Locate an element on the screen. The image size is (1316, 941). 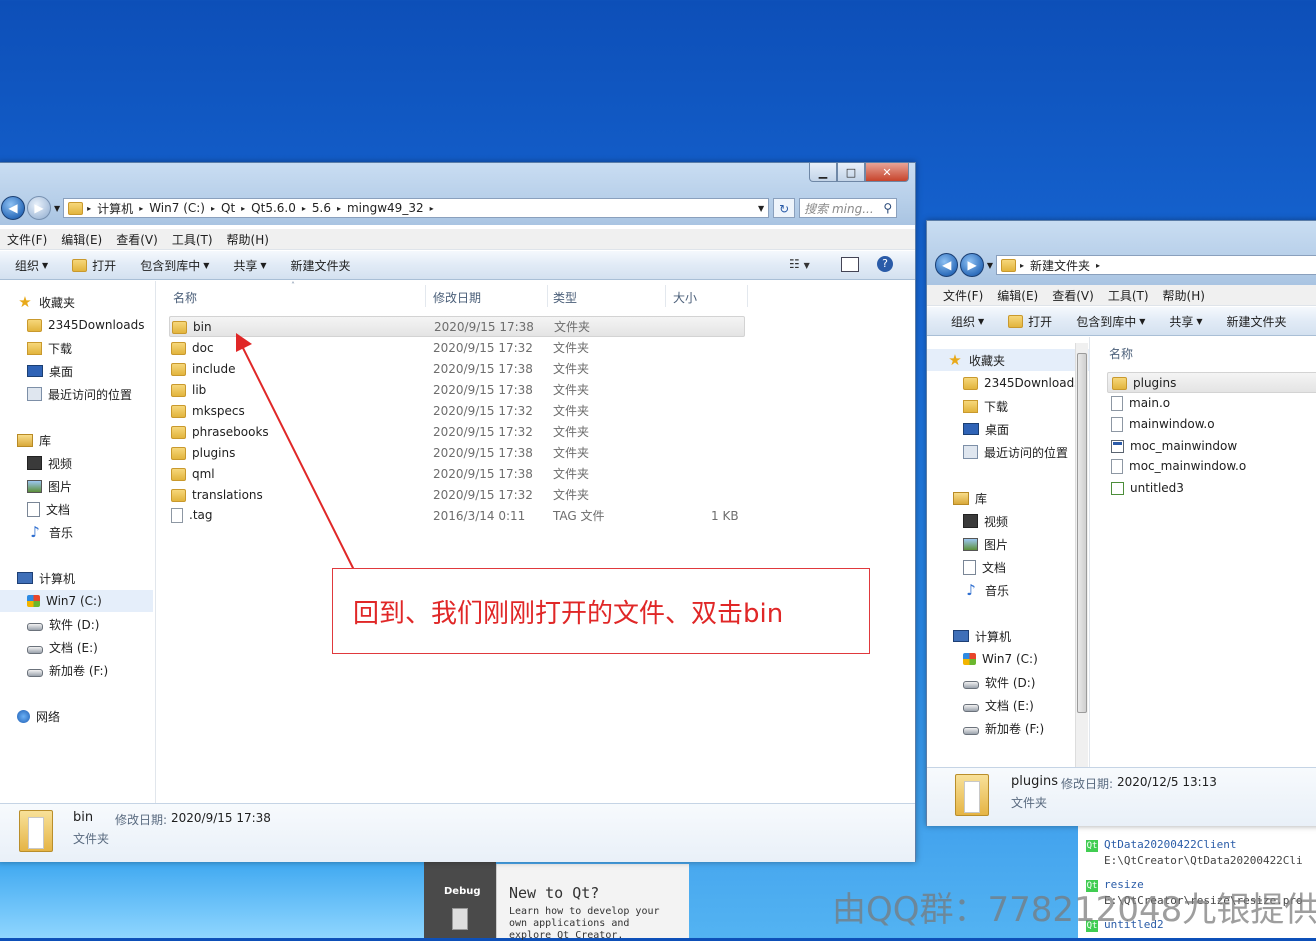
view-options-icon: ☷ ▼ is located at coordinates (799, 264).